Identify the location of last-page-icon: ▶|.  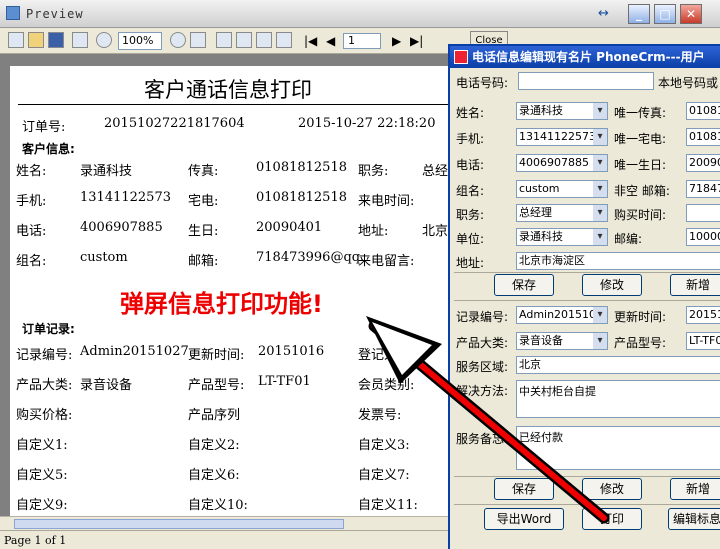
(416, 41).